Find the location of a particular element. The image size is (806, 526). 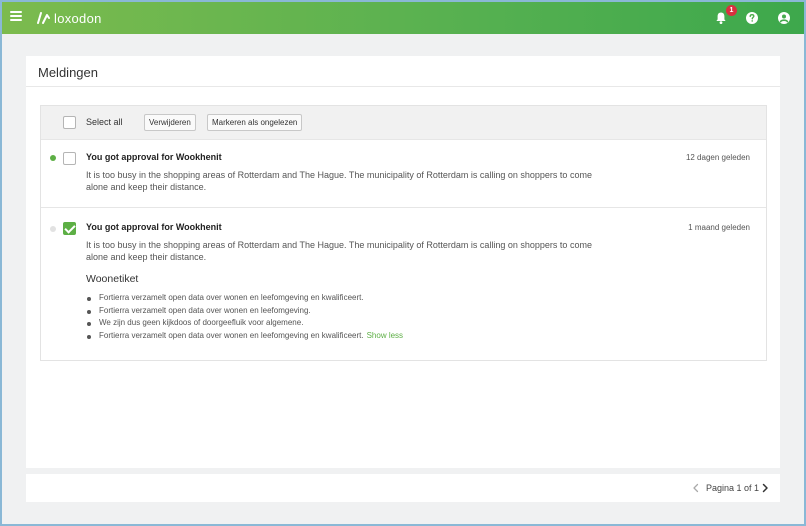

show-less-link: Show less is located at coordinates (385, 335).